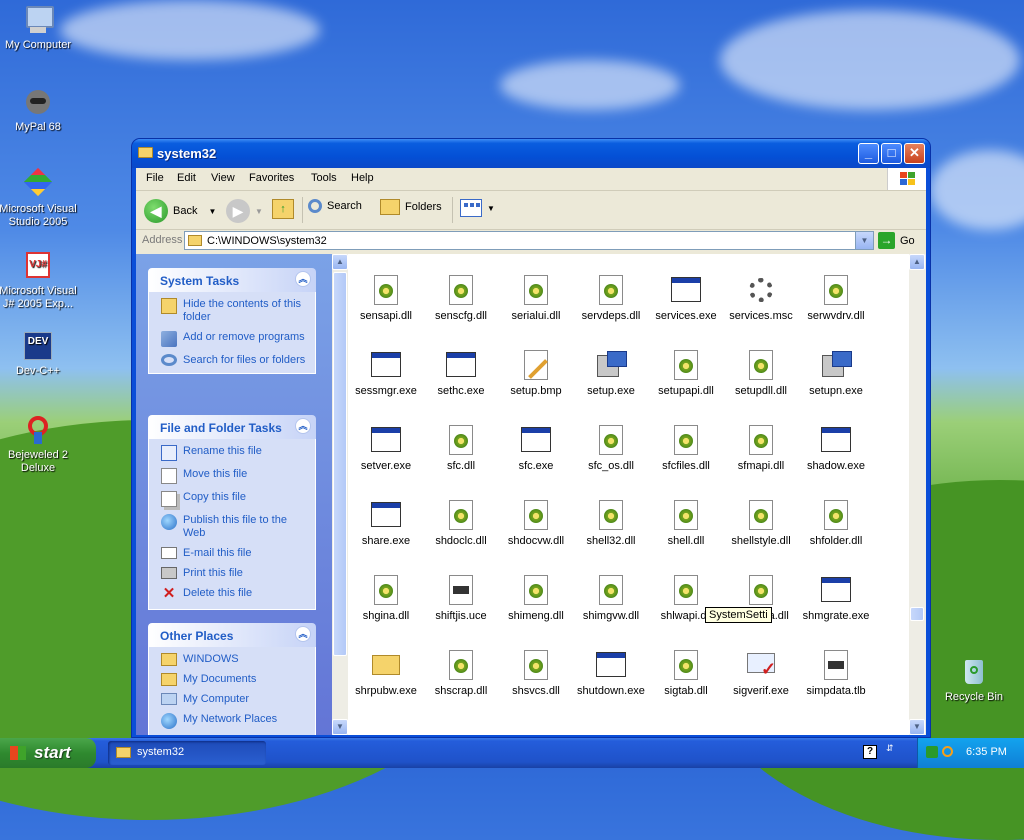 The width and height of the screenshot is (1024, 840). Describe the element at coordinates (761, 448) in the screenshot. I see `file-item: sfmapi.dll` at that location.